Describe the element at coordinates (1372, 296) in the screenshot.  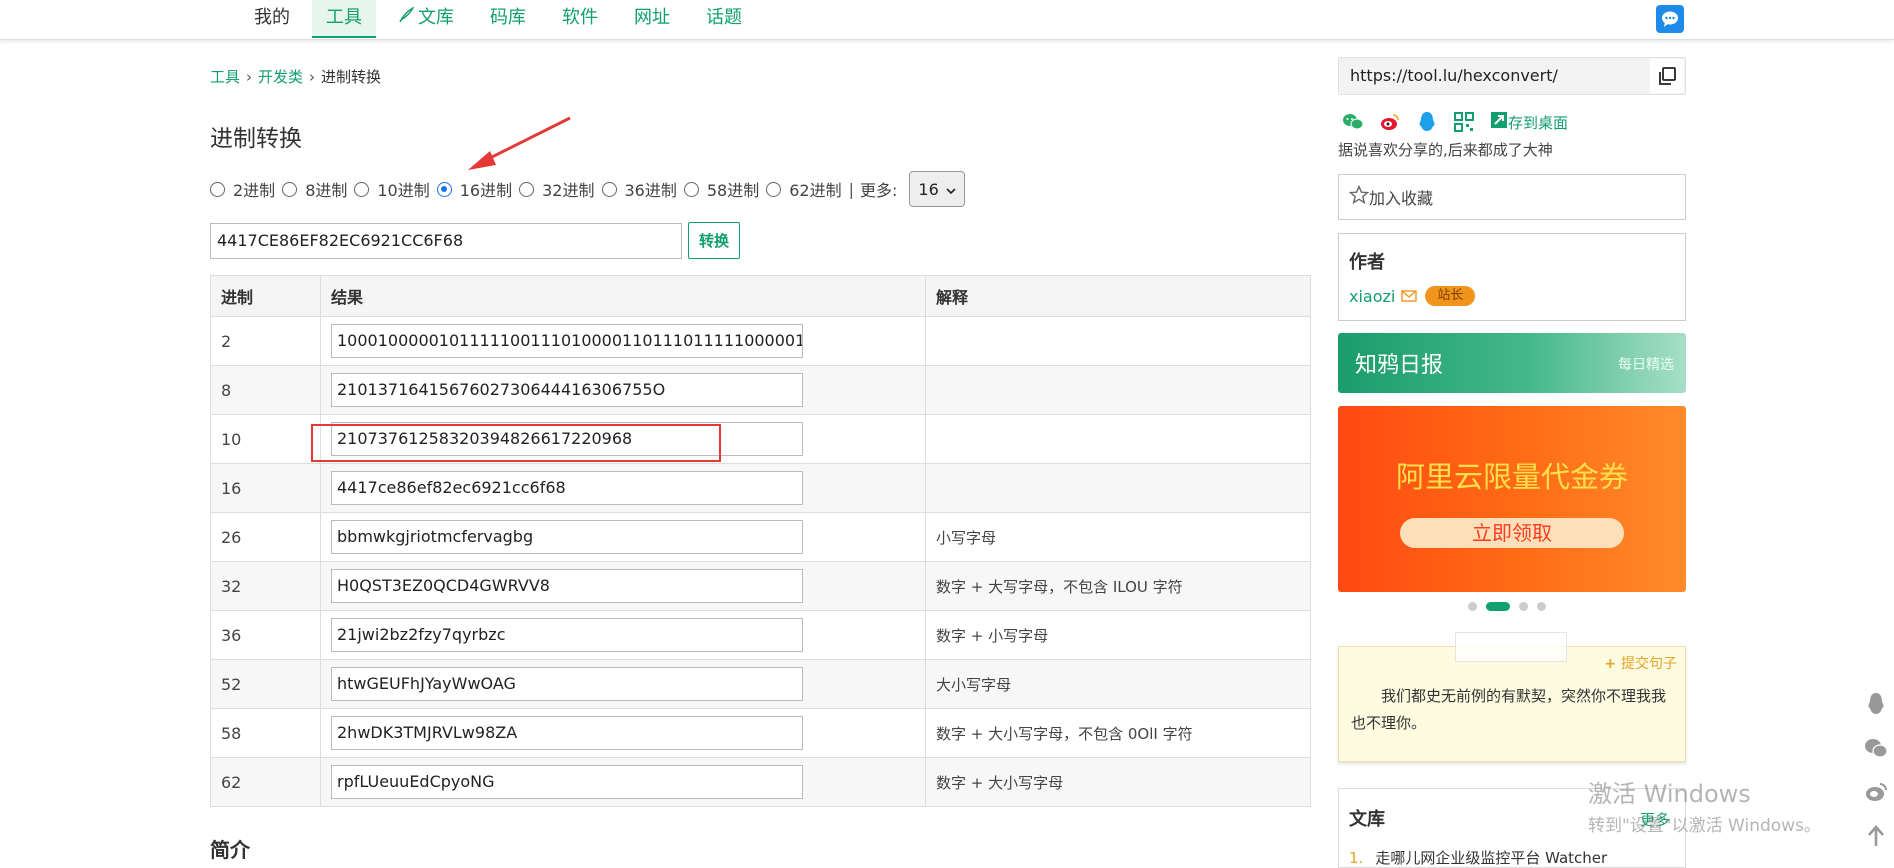
I see `author-name: xiaozi` at that location.